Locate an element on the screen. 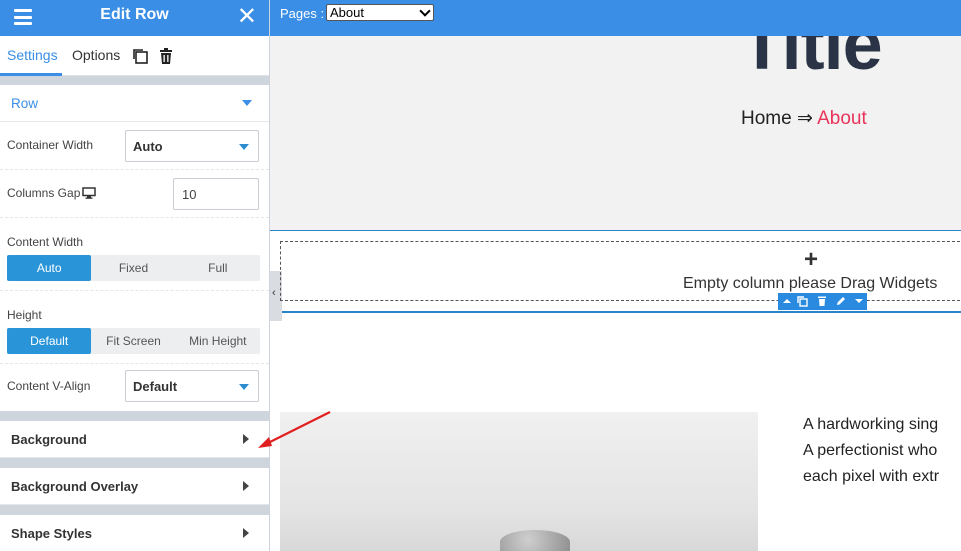 This screenshot has height=551, width=961. height-label: Height is located at coordinates (24, 315).